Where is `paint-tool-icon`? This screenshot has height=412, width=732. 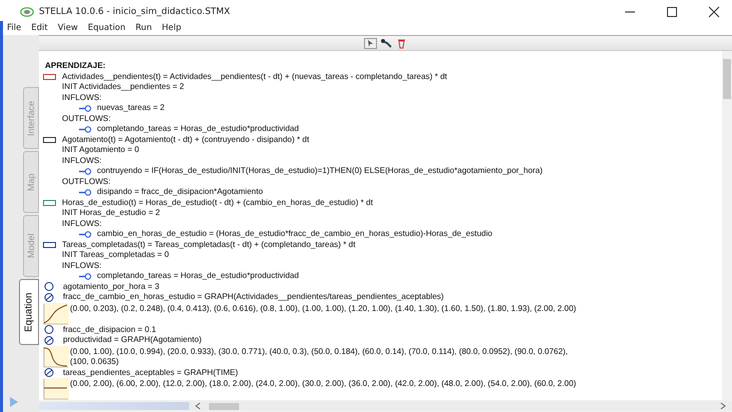 paint-tool-icon is located at coordinates (386, 43).